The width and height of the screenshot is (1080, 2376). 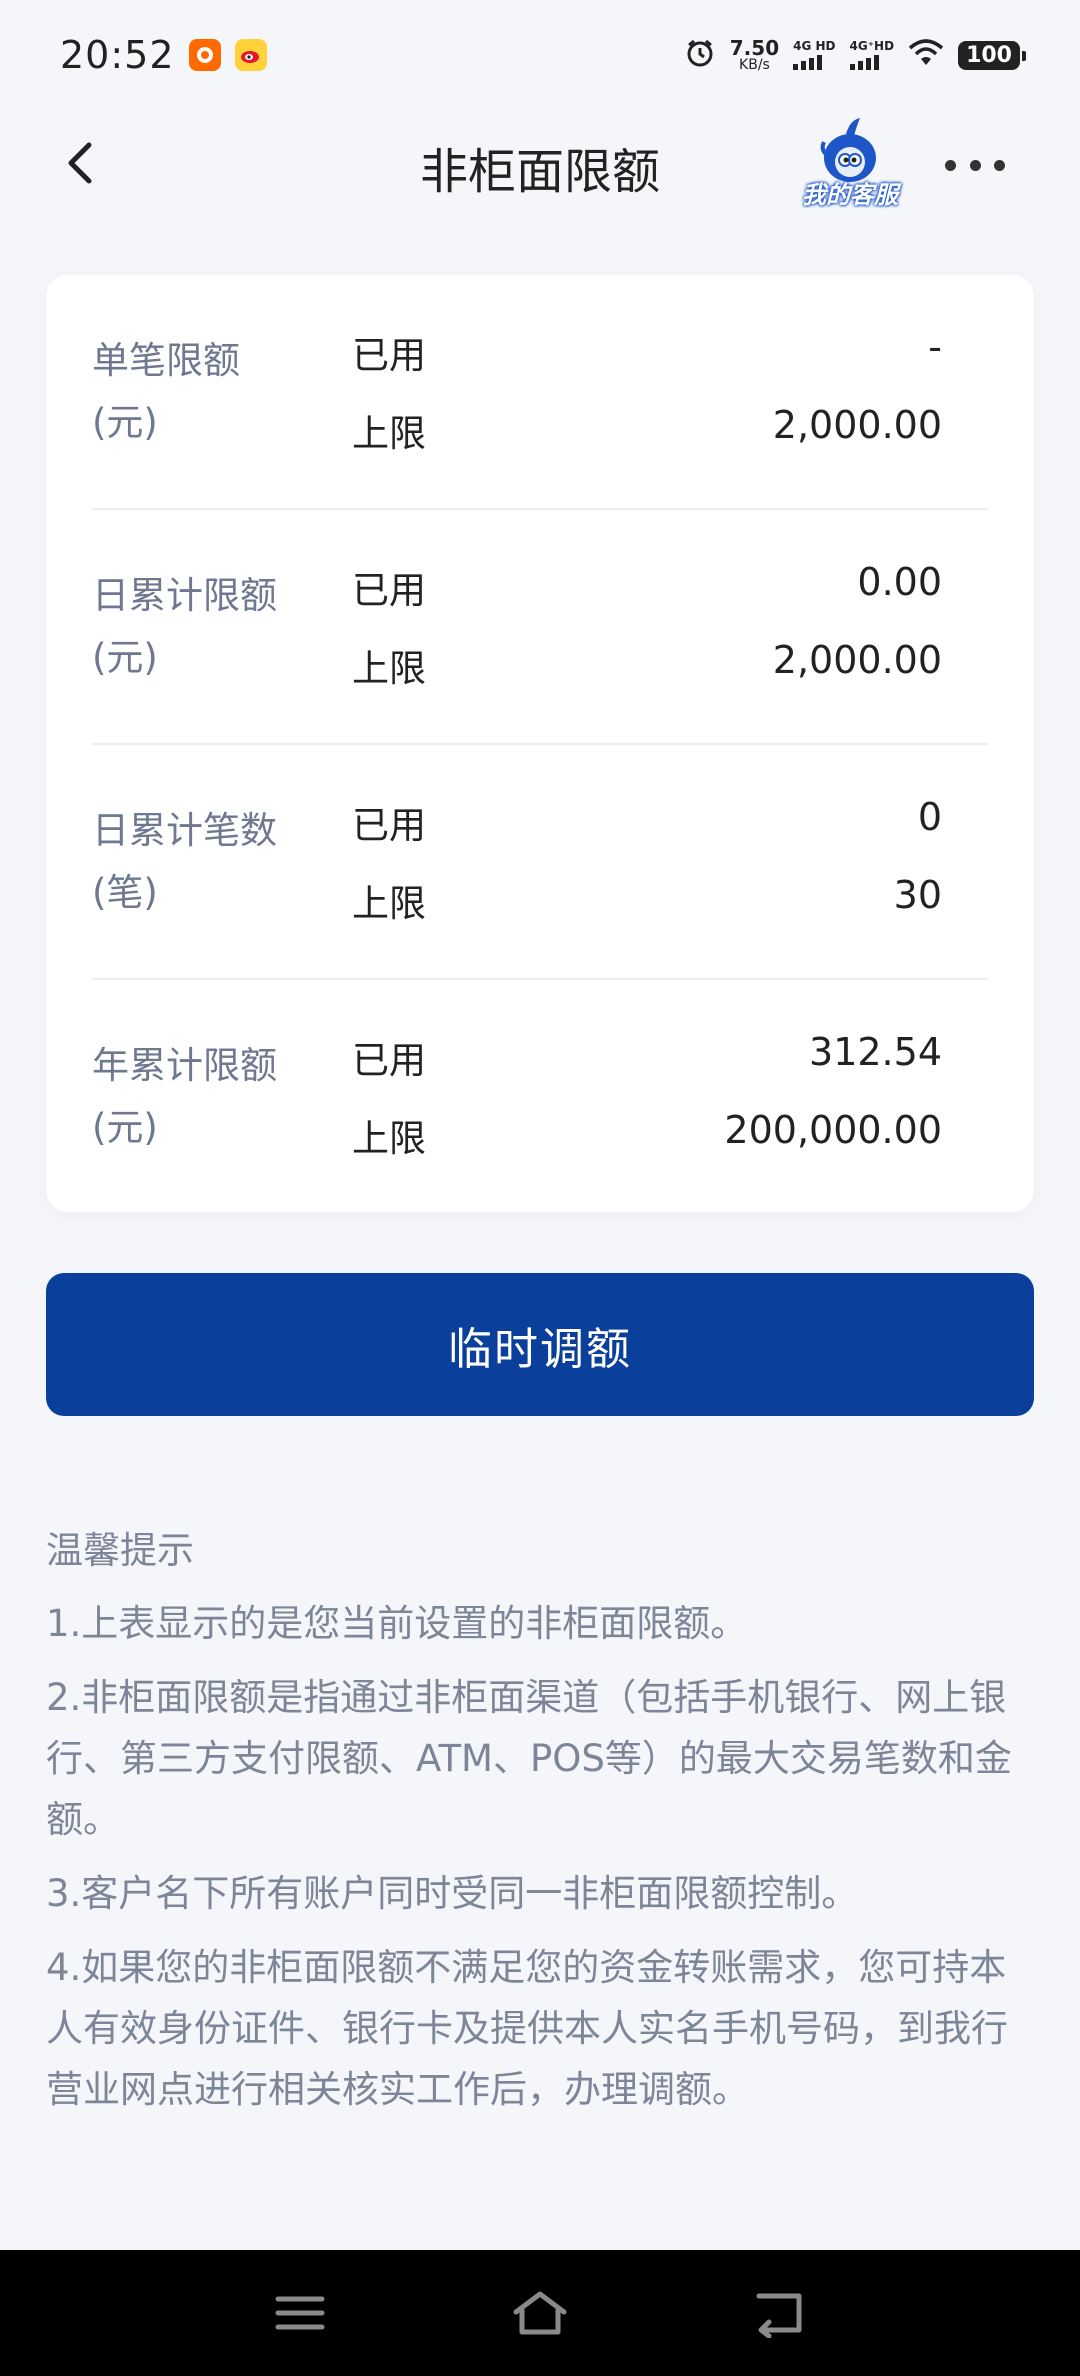 What do you see at coordinates (992, 55) in the screenshot?
I see `battery-icon: 100` at bounding box center [992, 55].